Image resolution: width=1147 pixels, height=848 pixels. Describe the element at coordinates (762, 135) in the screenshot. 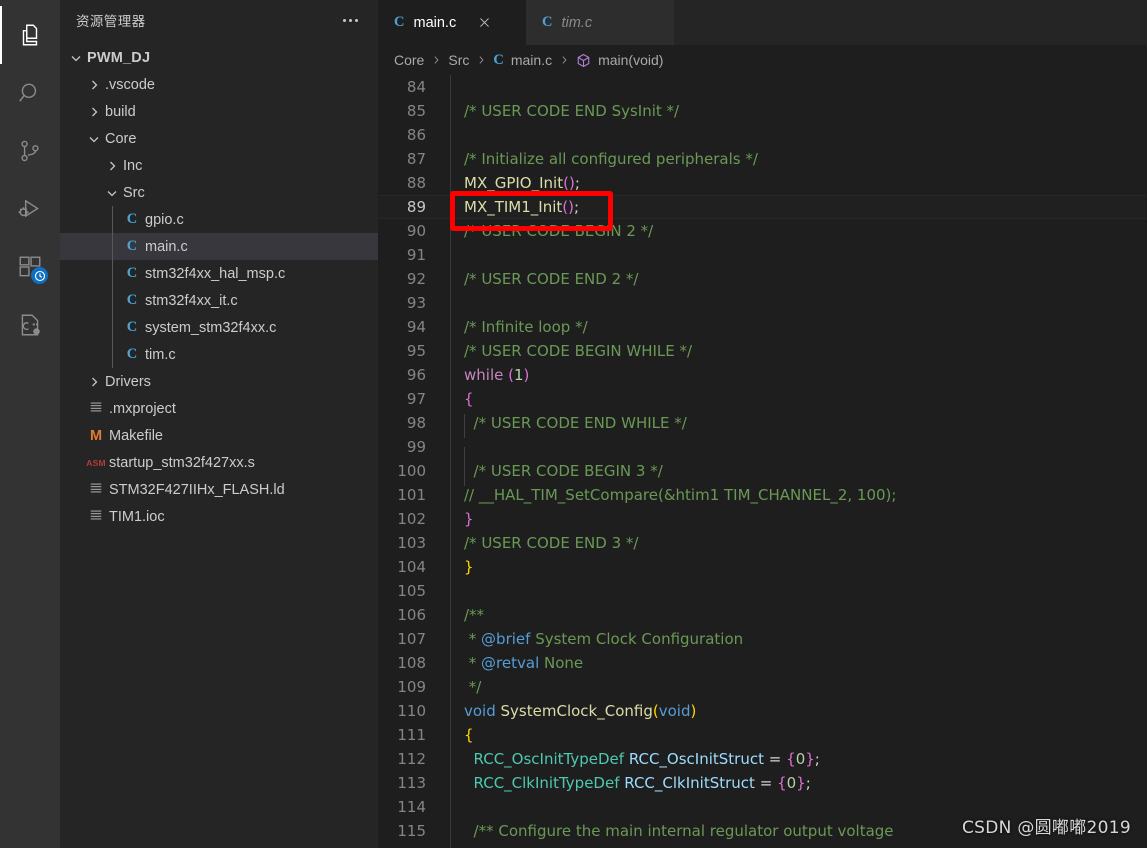

I see `code-line-86: 86` at that location.